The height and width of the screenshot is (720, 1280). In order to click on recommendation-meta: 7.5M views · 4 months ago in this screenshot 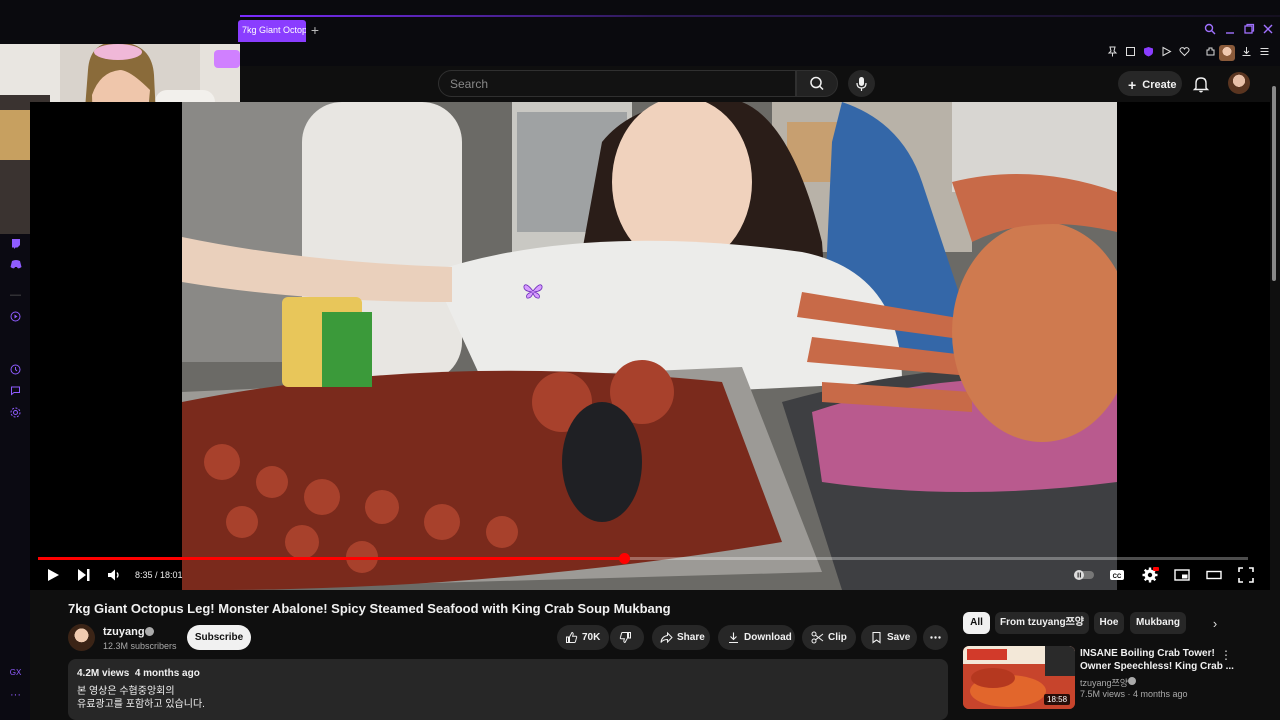, I will do `click(1134, 694)`.